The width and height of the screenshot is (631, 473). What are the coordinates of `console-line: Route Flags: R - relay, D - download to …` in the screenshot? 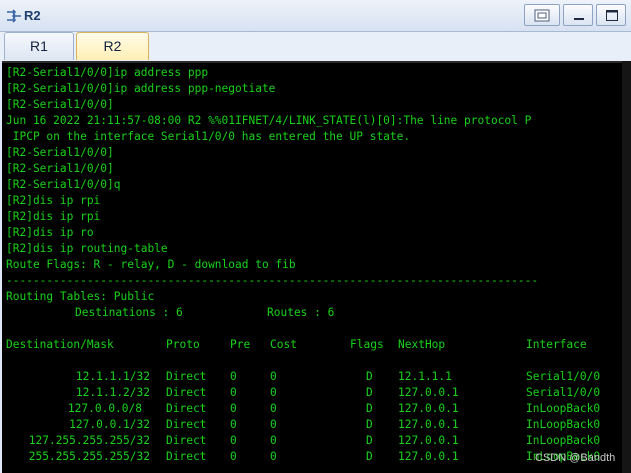 It's located at (151, 264).